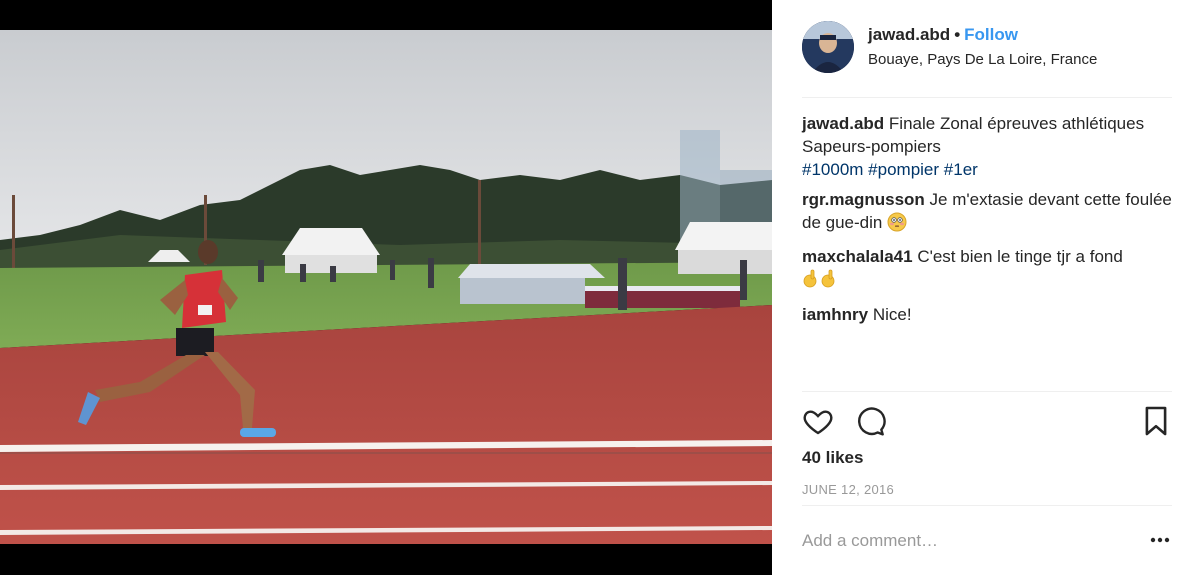  I want to click on action-bar, so click(986, 422).